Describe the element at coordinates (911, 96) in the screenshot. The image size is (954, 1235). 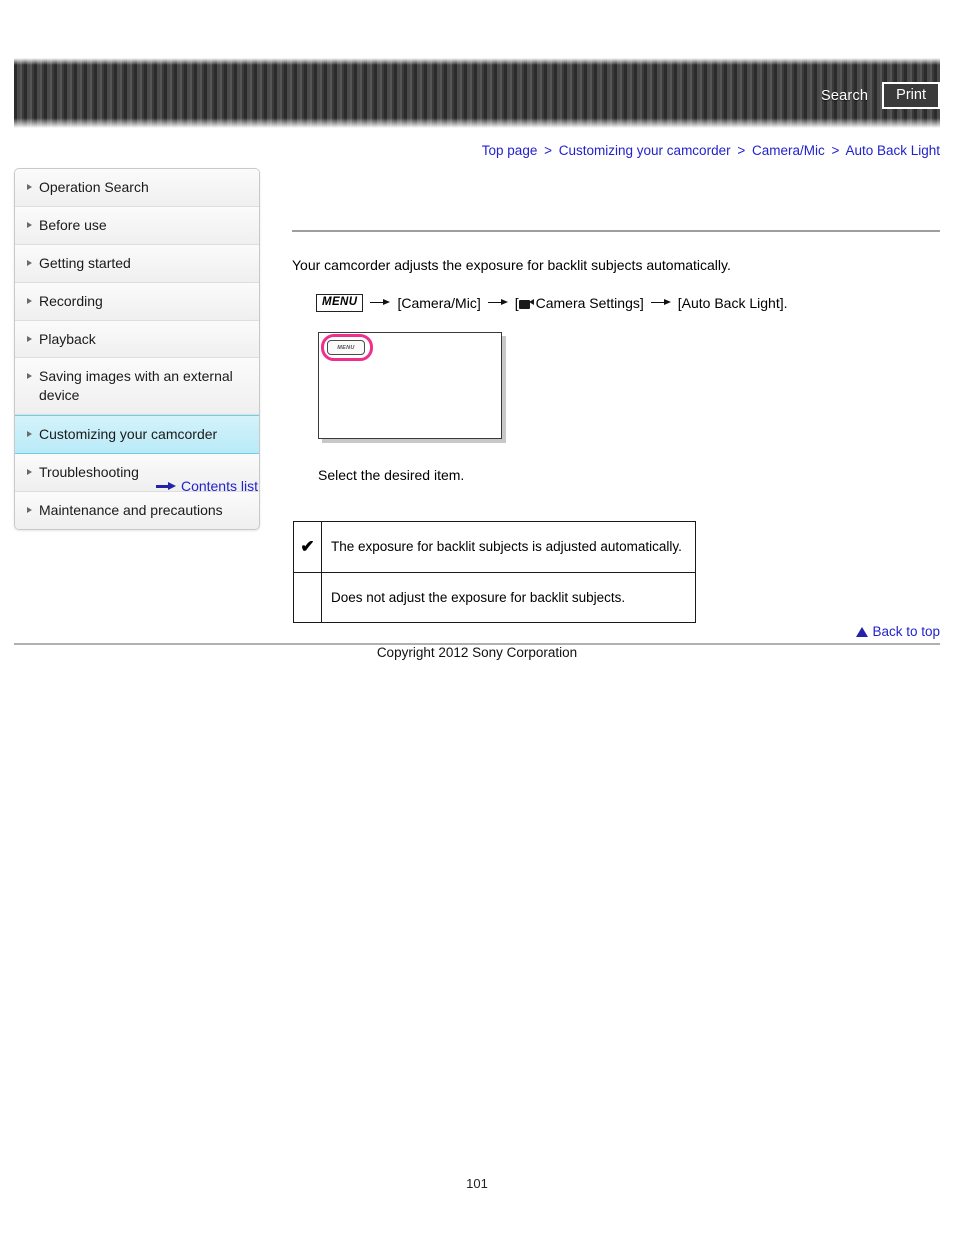
I see `print-button: Print` at that location.